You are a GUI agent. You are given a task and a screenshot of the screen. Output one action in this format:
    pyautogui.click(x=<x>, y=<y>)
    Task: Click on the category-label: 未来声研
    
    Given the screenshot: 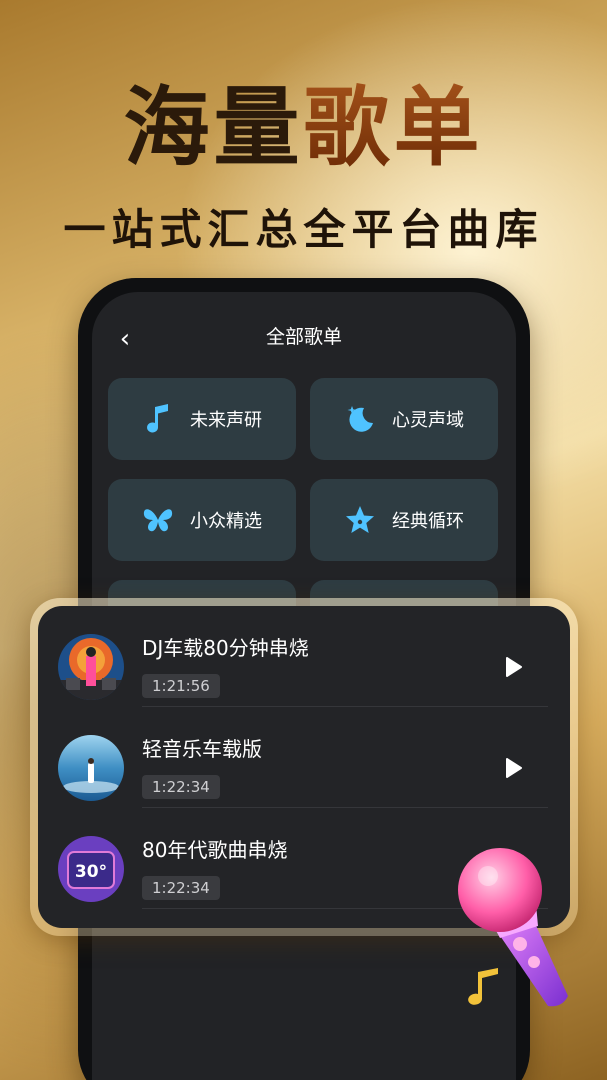 What is the action you would take?
    pyautogui.click(x=226, y=420)
    